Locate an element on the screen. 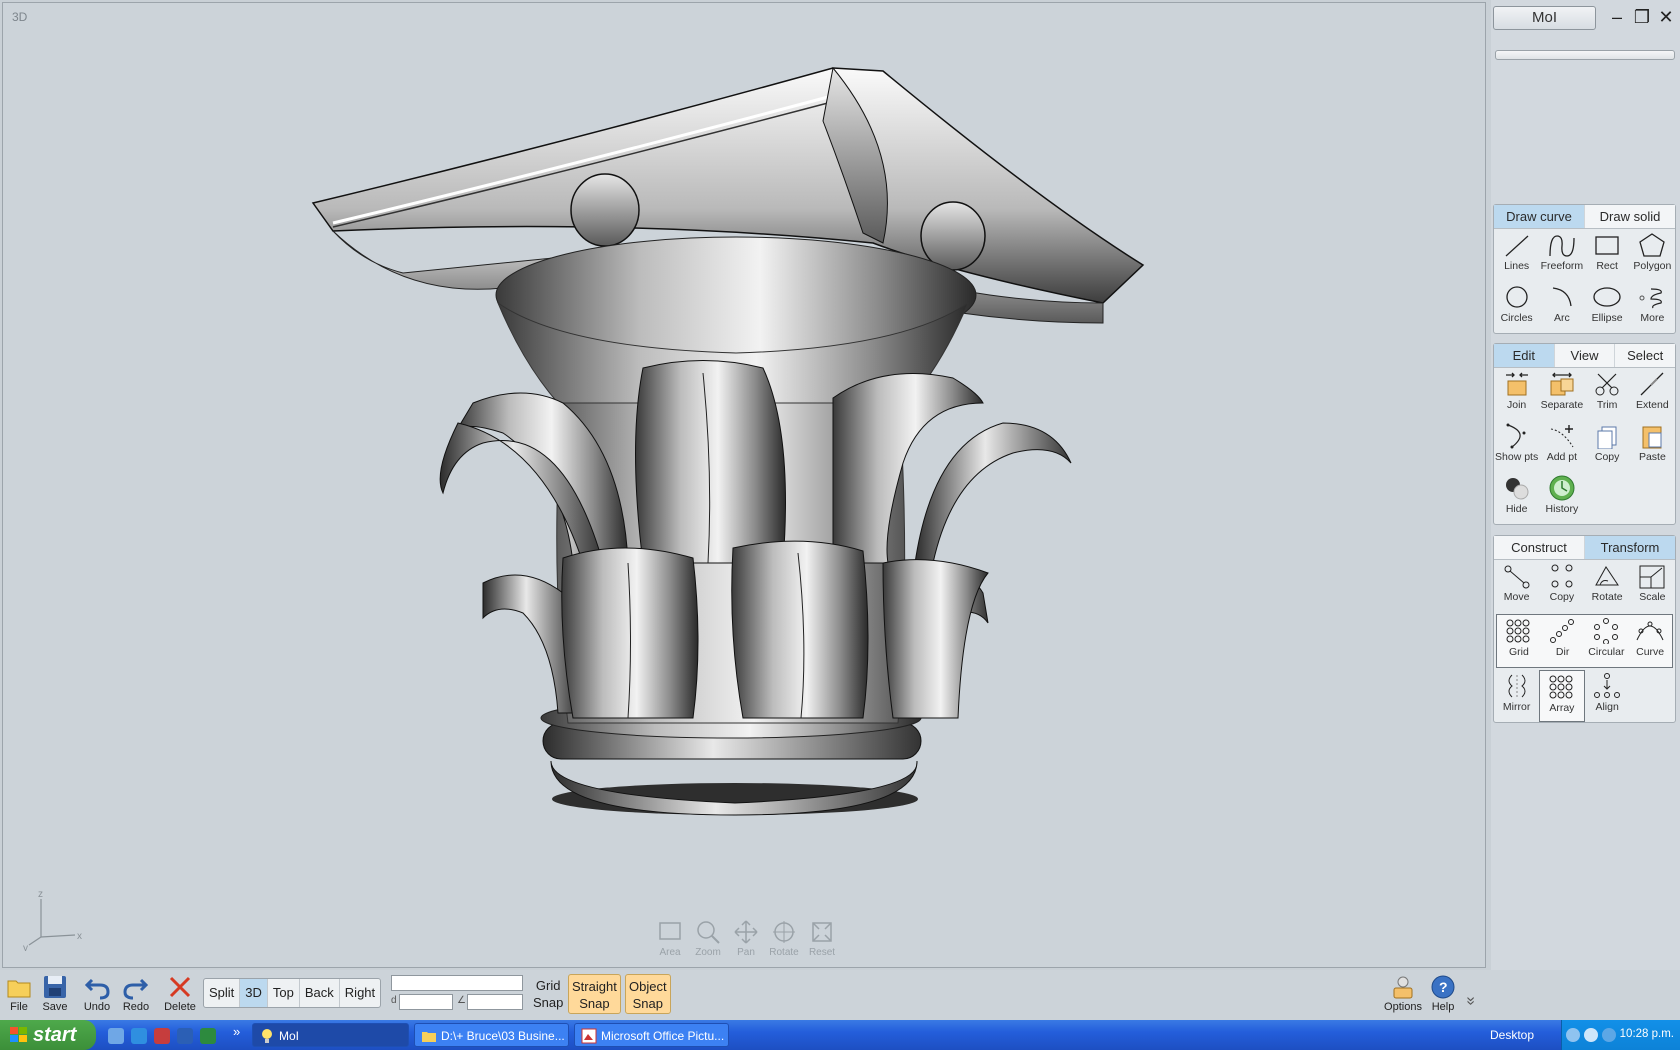  start-button: start is located at coordinates (48, 1035).